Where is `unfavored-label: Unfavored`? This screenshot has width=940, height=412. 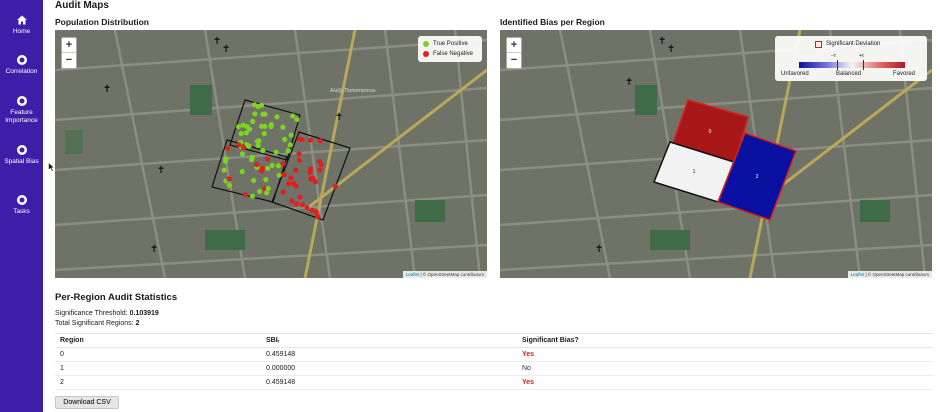 unfavored-label: Unfavored is located at coordinates (795, 74).